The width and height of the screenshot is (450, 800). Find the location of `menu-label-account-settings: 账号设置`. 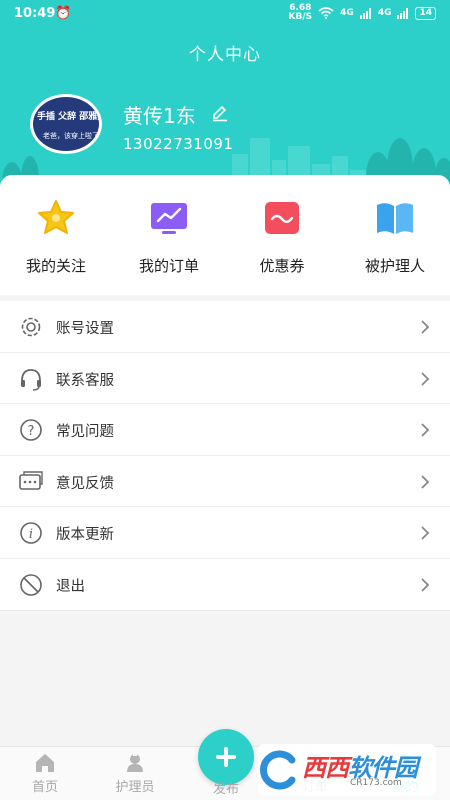

menu-label-account-settings: 账号设置 is located at coordinates (85, 329).